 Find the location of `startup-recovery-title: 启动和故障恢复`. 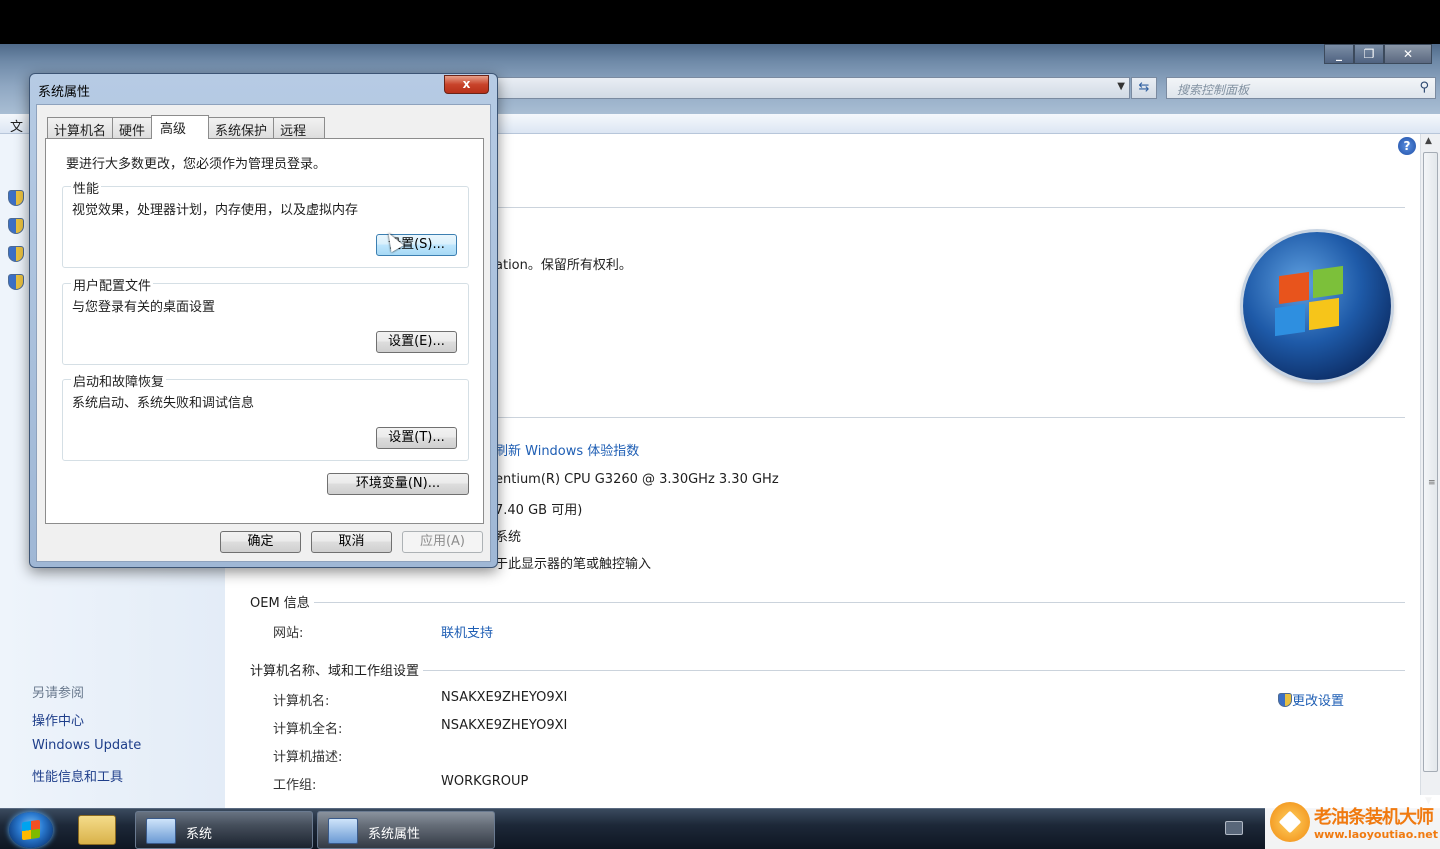

startup-recovery-title: 启动和故障恢复 is located at coordinates (119, 380).